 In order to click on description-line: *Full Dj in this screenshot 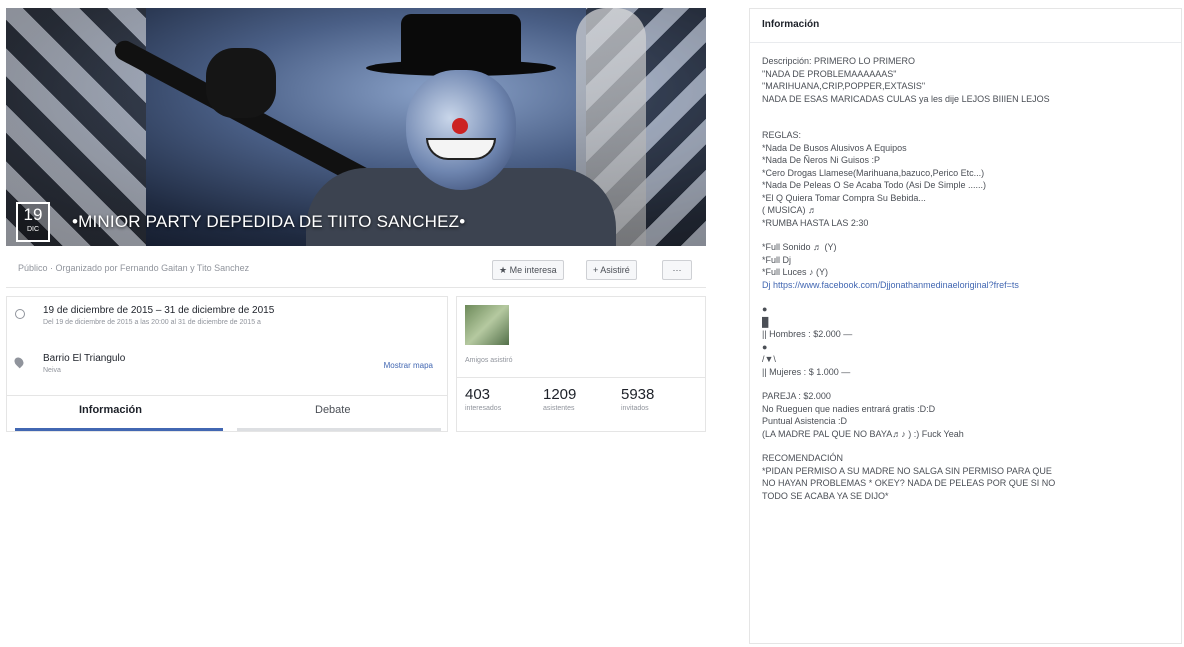, I will do `click(777, 259)`.